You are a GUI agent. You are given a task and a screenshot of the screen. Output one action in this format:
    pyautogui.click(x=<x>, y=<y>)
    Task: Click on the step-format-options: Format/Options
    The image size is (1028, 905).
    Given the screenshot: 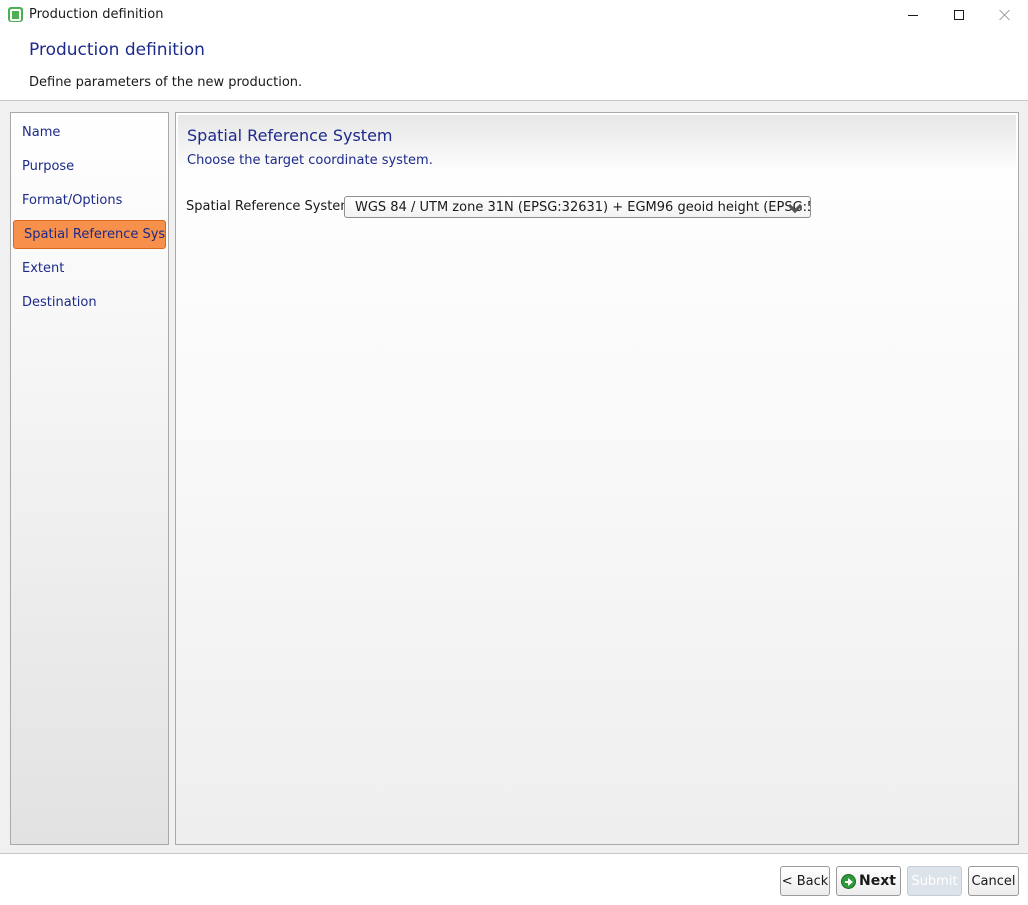 What is the action you would take?
    pyautogui.click(x=89, y=200)
    